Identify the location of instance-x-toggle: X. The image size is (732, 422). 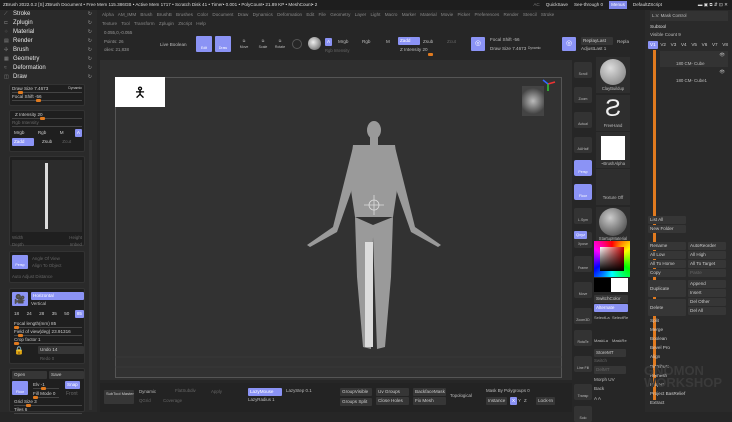
(514, 401).